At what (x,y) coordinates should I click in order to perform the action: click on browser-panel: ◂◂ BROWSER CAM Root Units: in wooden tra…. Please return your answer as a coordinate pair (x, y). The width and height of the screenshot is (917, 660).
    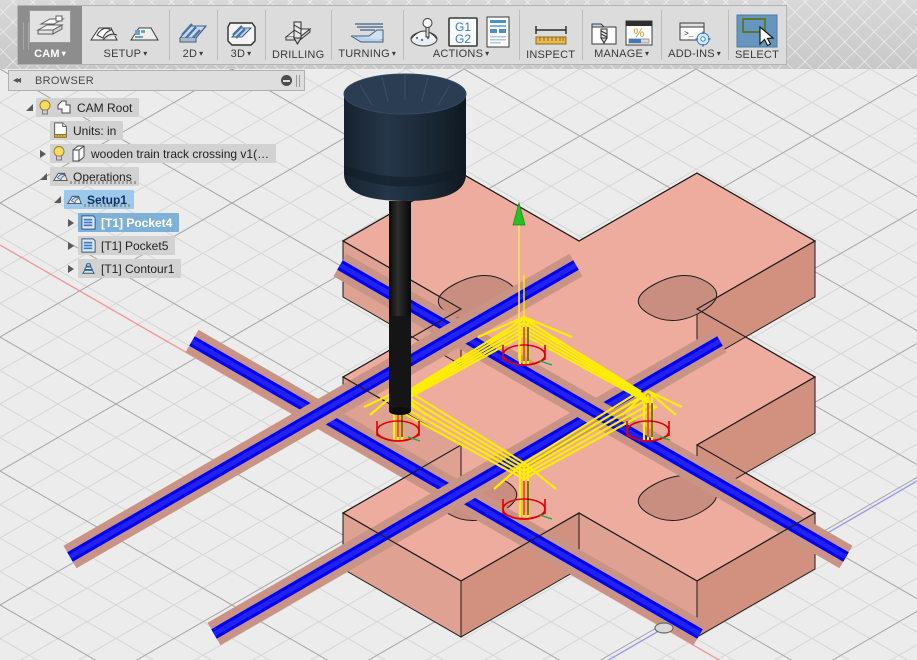
    Looking at the image, I should click on (156, 175).